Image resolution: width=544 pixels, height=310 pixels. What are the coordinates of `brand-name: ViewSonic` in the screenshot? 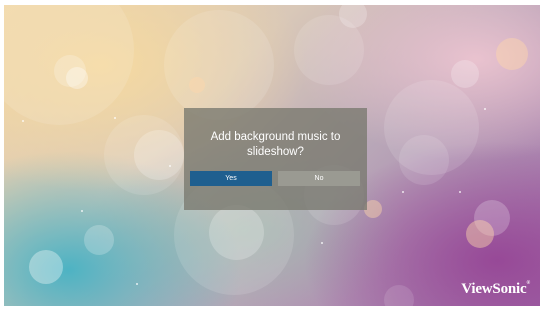 It's located at (494, 289).